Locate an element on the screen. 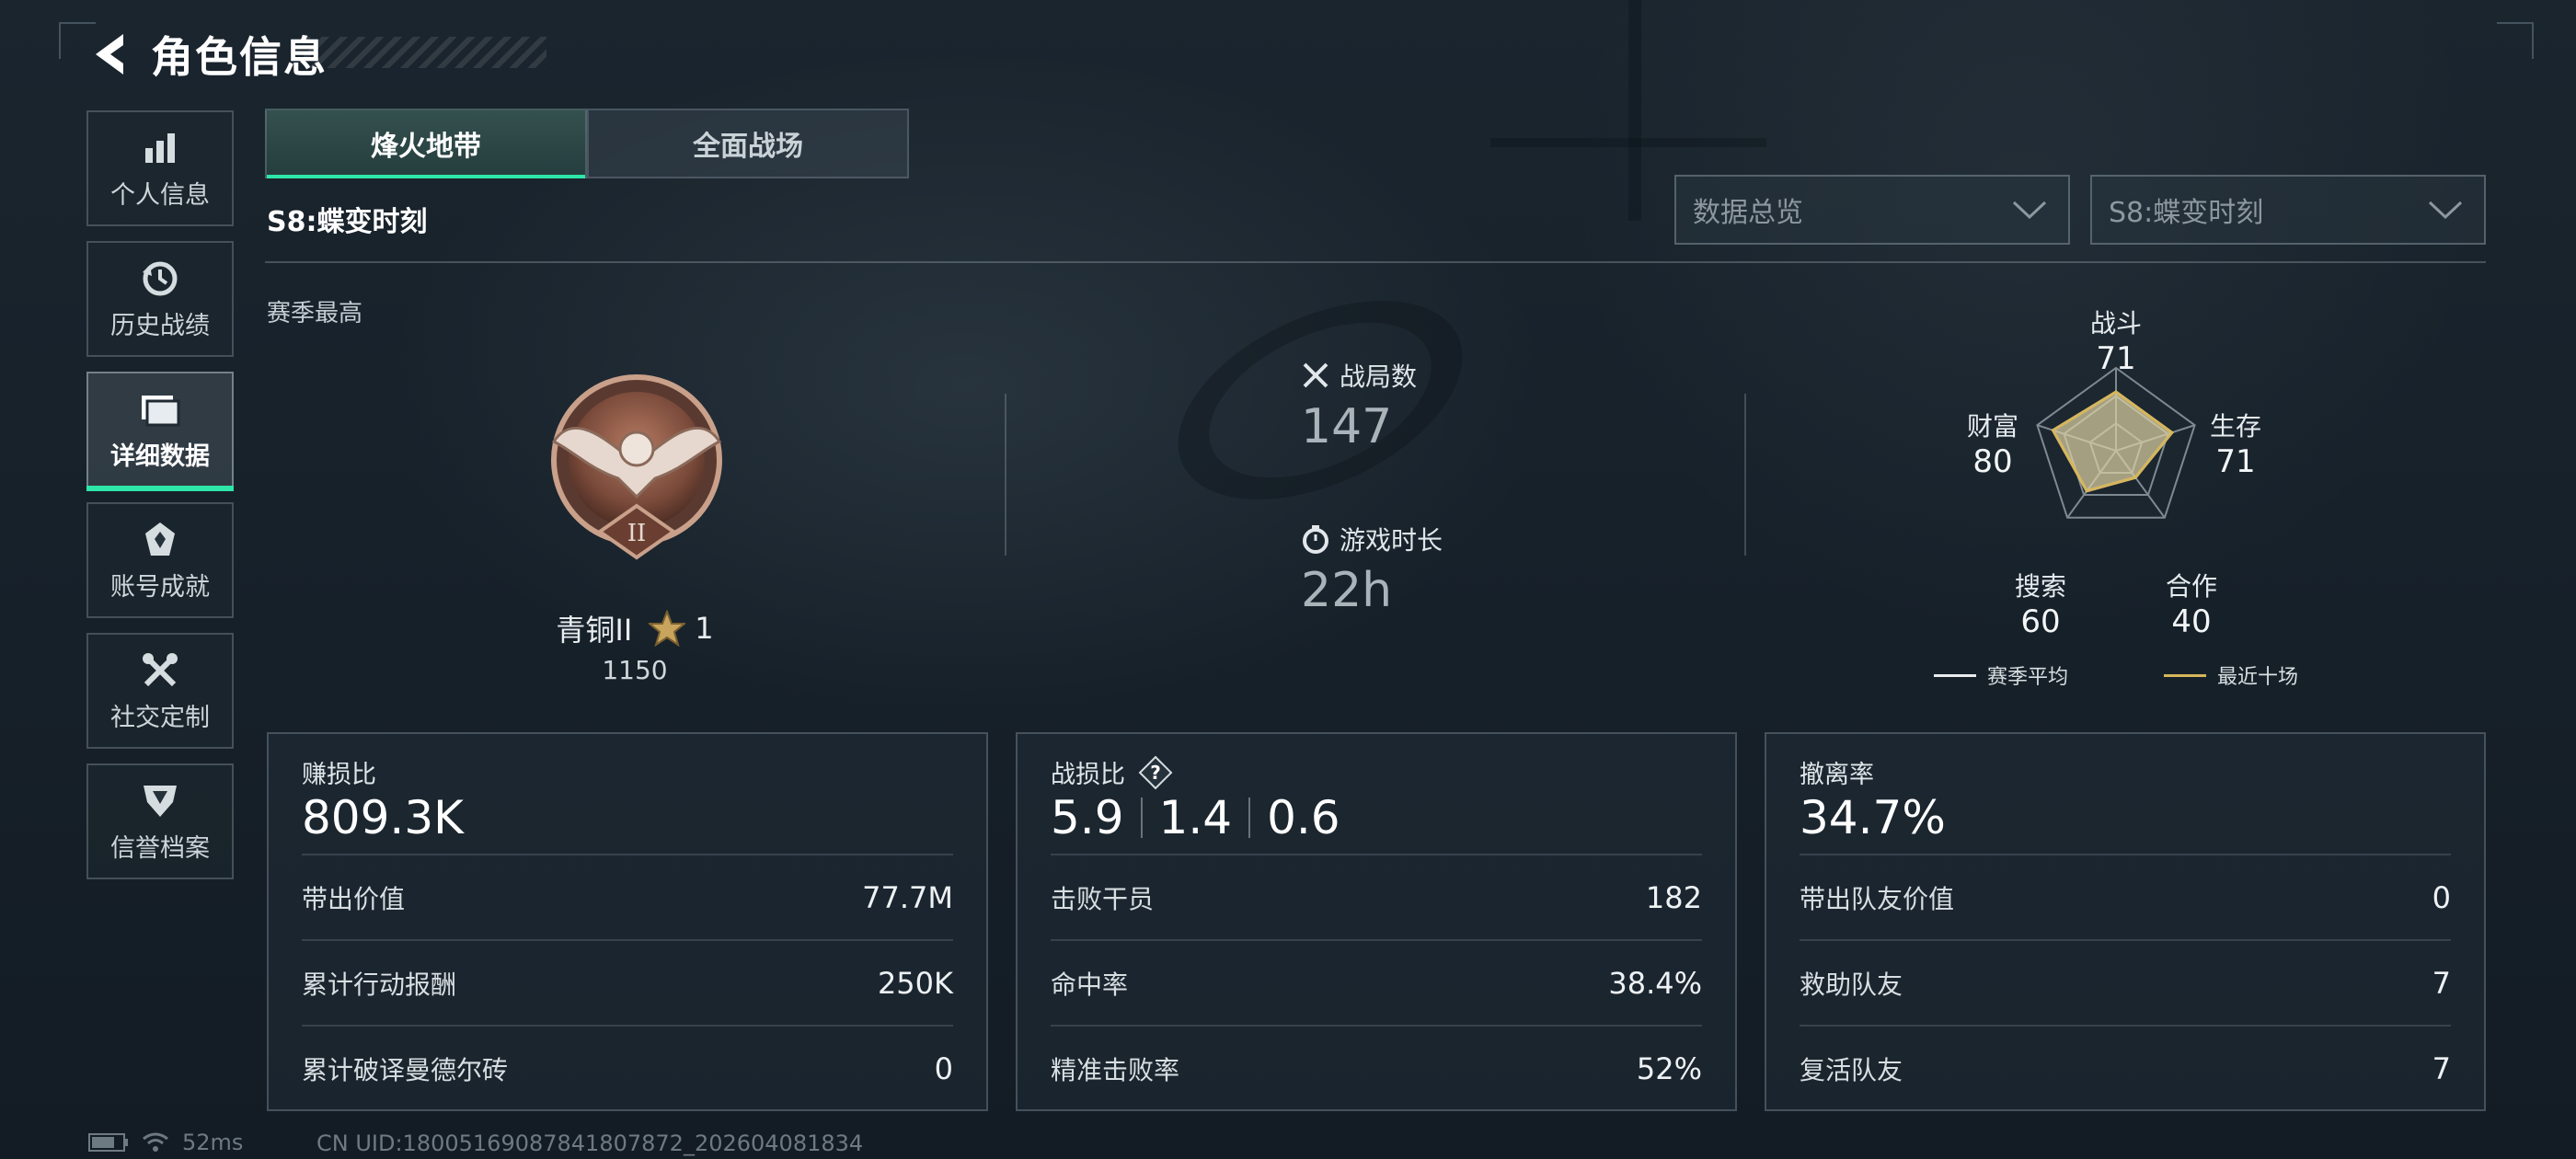 The width and height of the screenshot is (2576, 1159). playtime-value: 22h is located at coordinates (1347, 590).